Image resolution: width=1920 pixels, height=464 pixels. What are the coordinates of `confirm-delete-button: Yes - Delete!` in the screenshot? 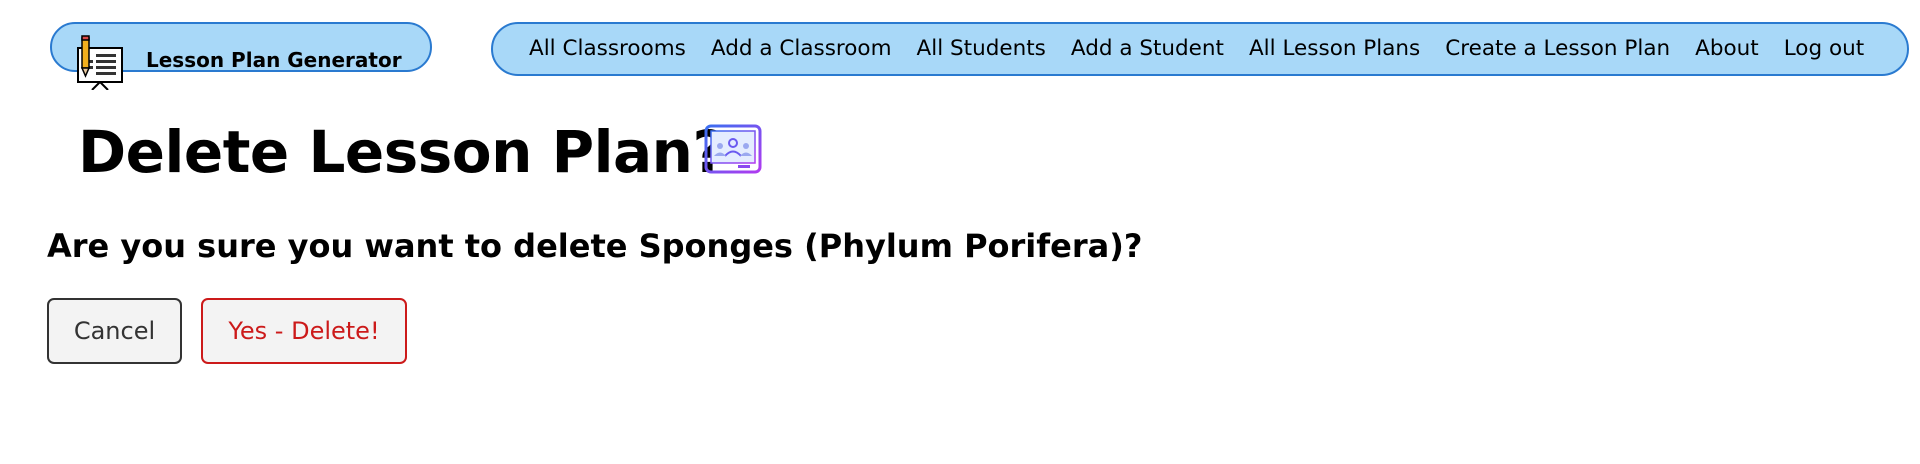 It's located at (304, 331).